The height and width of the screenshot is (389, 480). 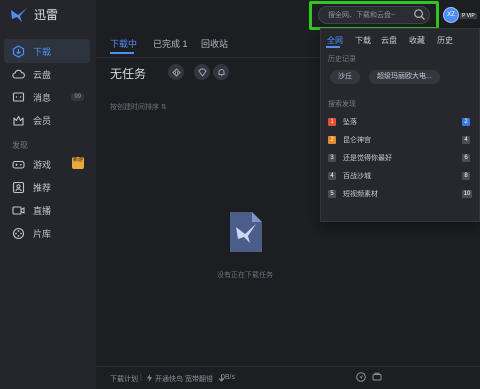 What do you see at coordinates (138, 107) in the screenshot?
I see `sort-by-creation-time: 按创建时间排序 ⇅` at bounding box center [138, 107].